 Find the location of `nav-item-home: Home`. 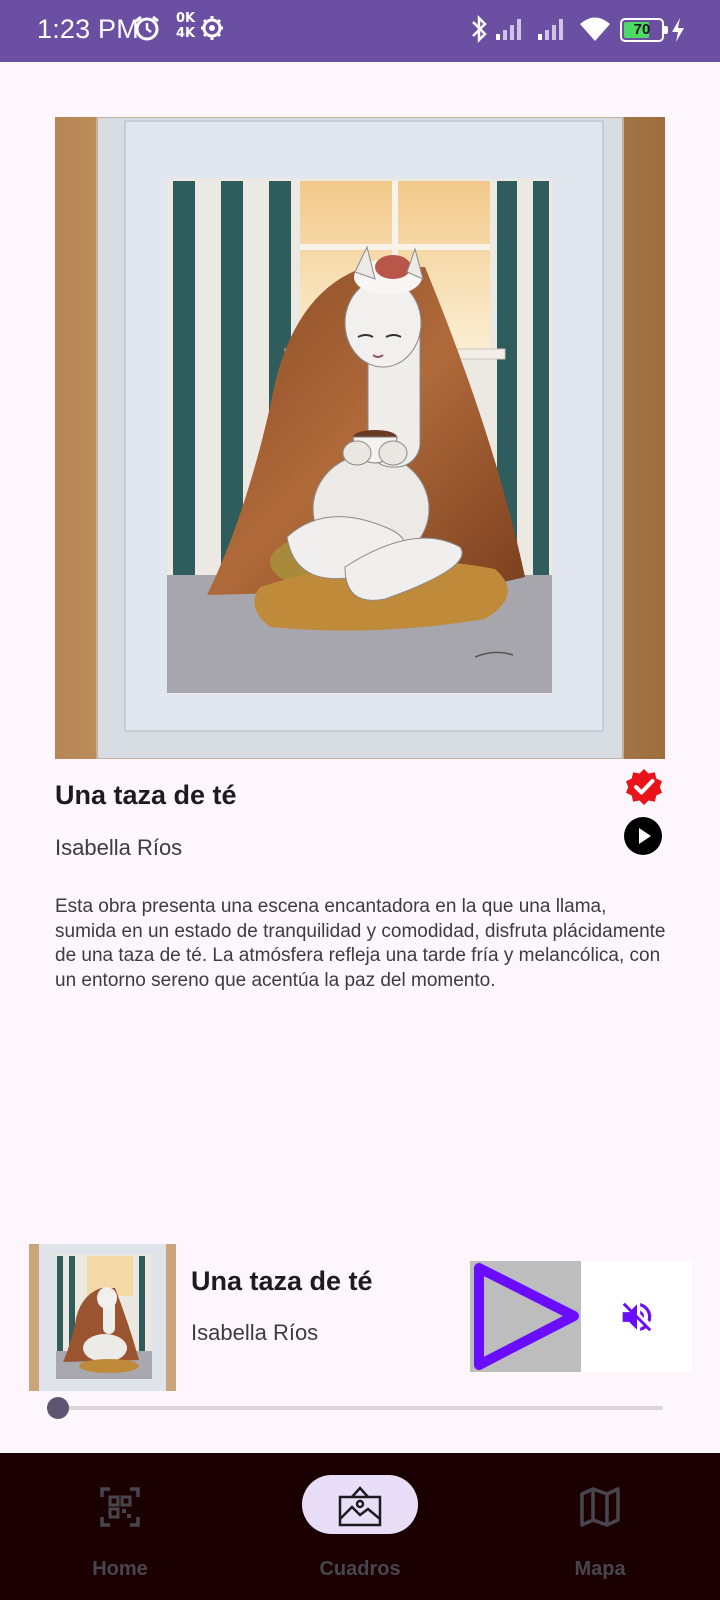

nav-item-home: Home is located at coordinates (120, 1526).